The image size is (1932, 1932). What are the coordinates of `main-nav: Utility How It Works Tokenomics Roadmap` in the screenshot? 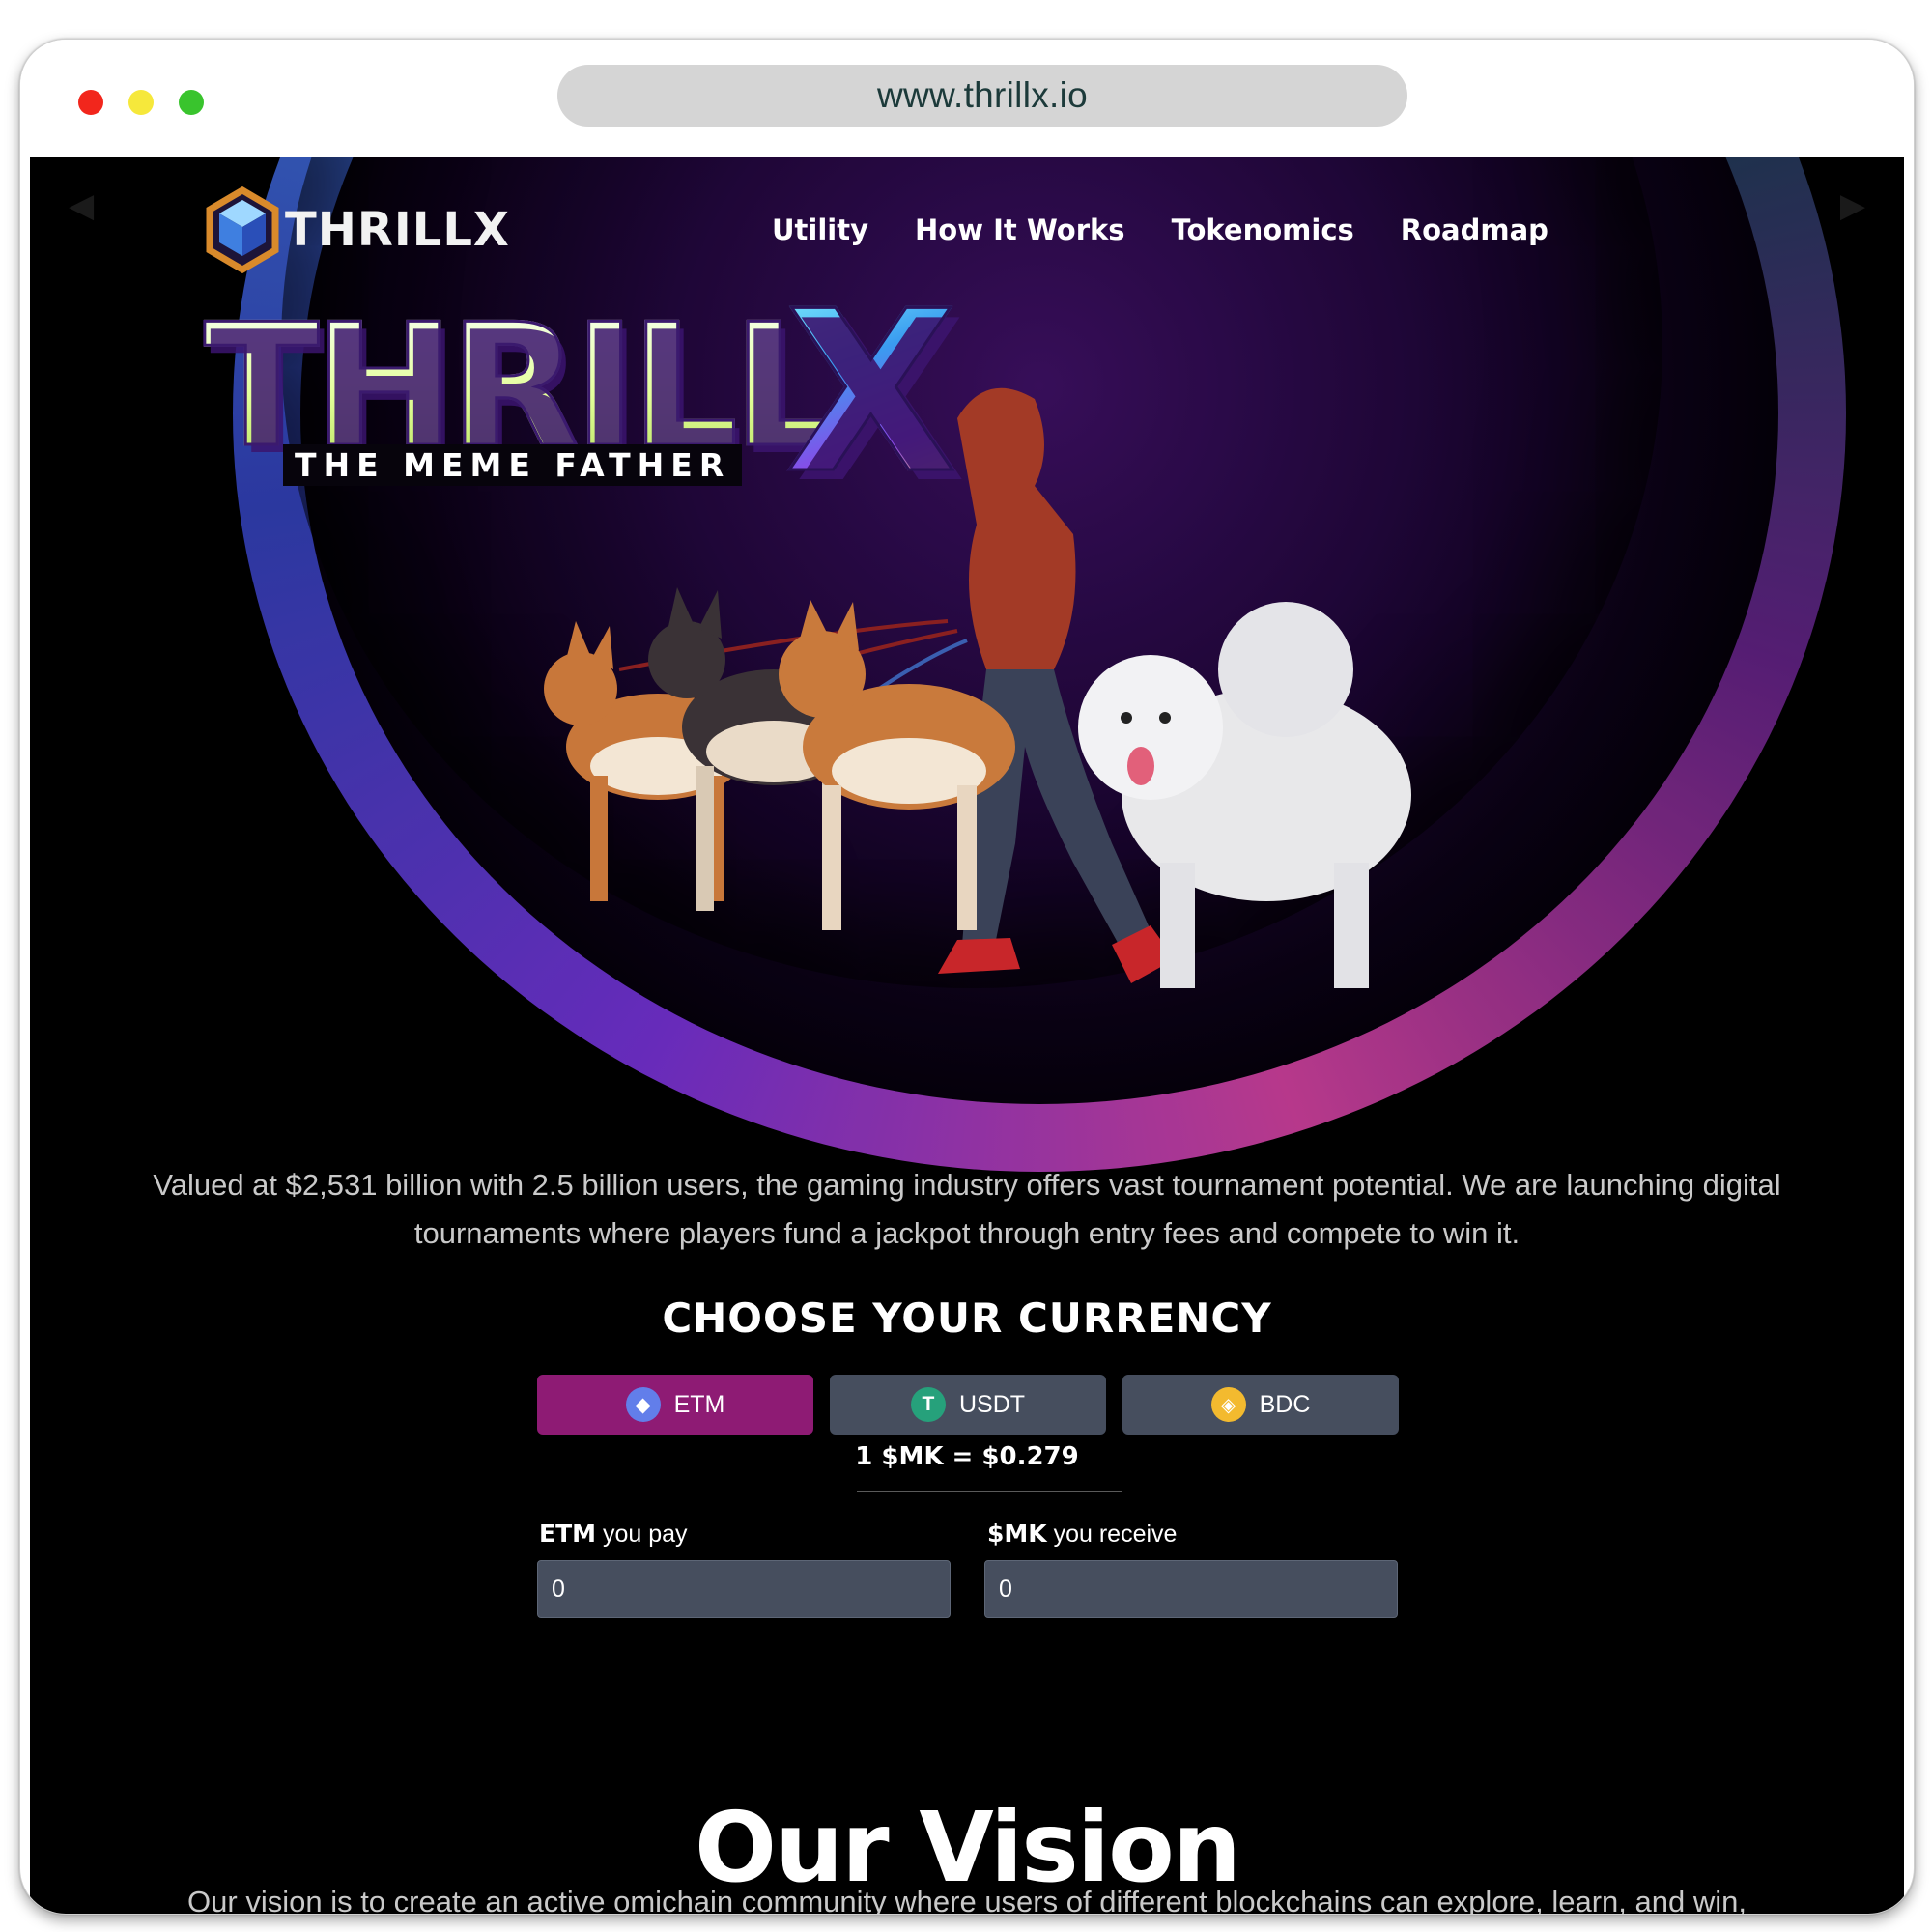 It's located at (1160, 229).